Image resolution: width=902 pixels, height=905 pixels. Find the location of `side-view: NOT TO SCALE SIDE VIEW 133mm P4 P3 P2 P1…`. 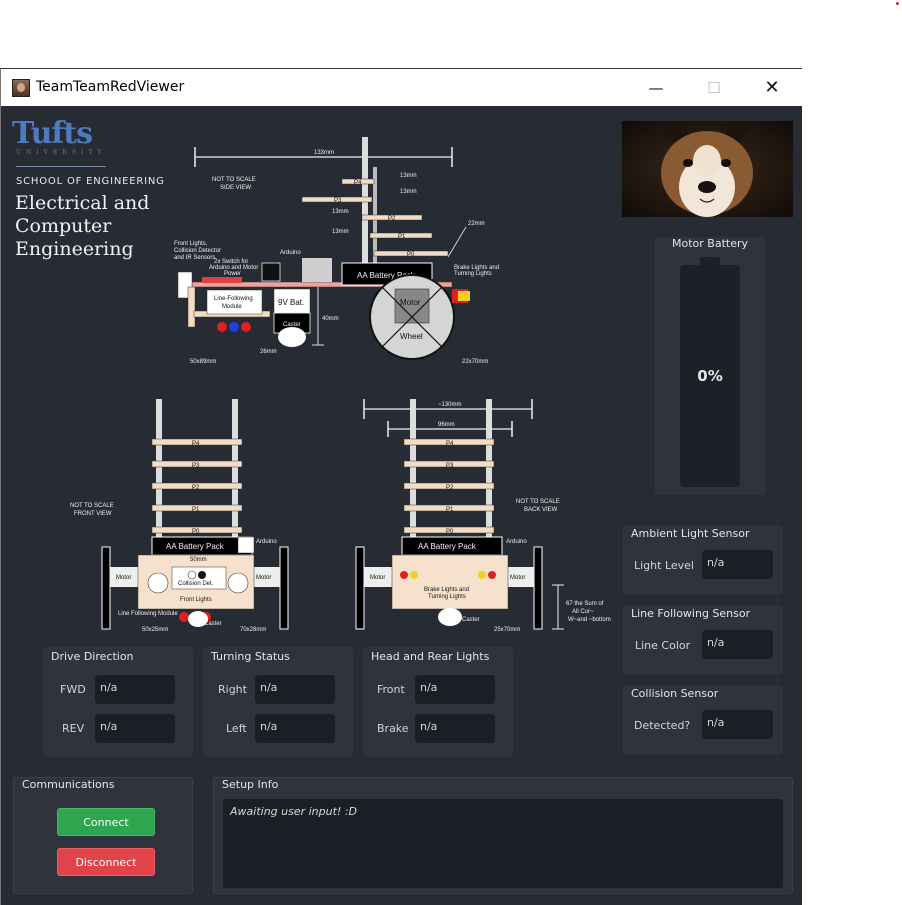

side-view: NOT TO SCALE SIDE VIEW 133mm P4 P3 P2 P1… is located at coordinates (336, 251).